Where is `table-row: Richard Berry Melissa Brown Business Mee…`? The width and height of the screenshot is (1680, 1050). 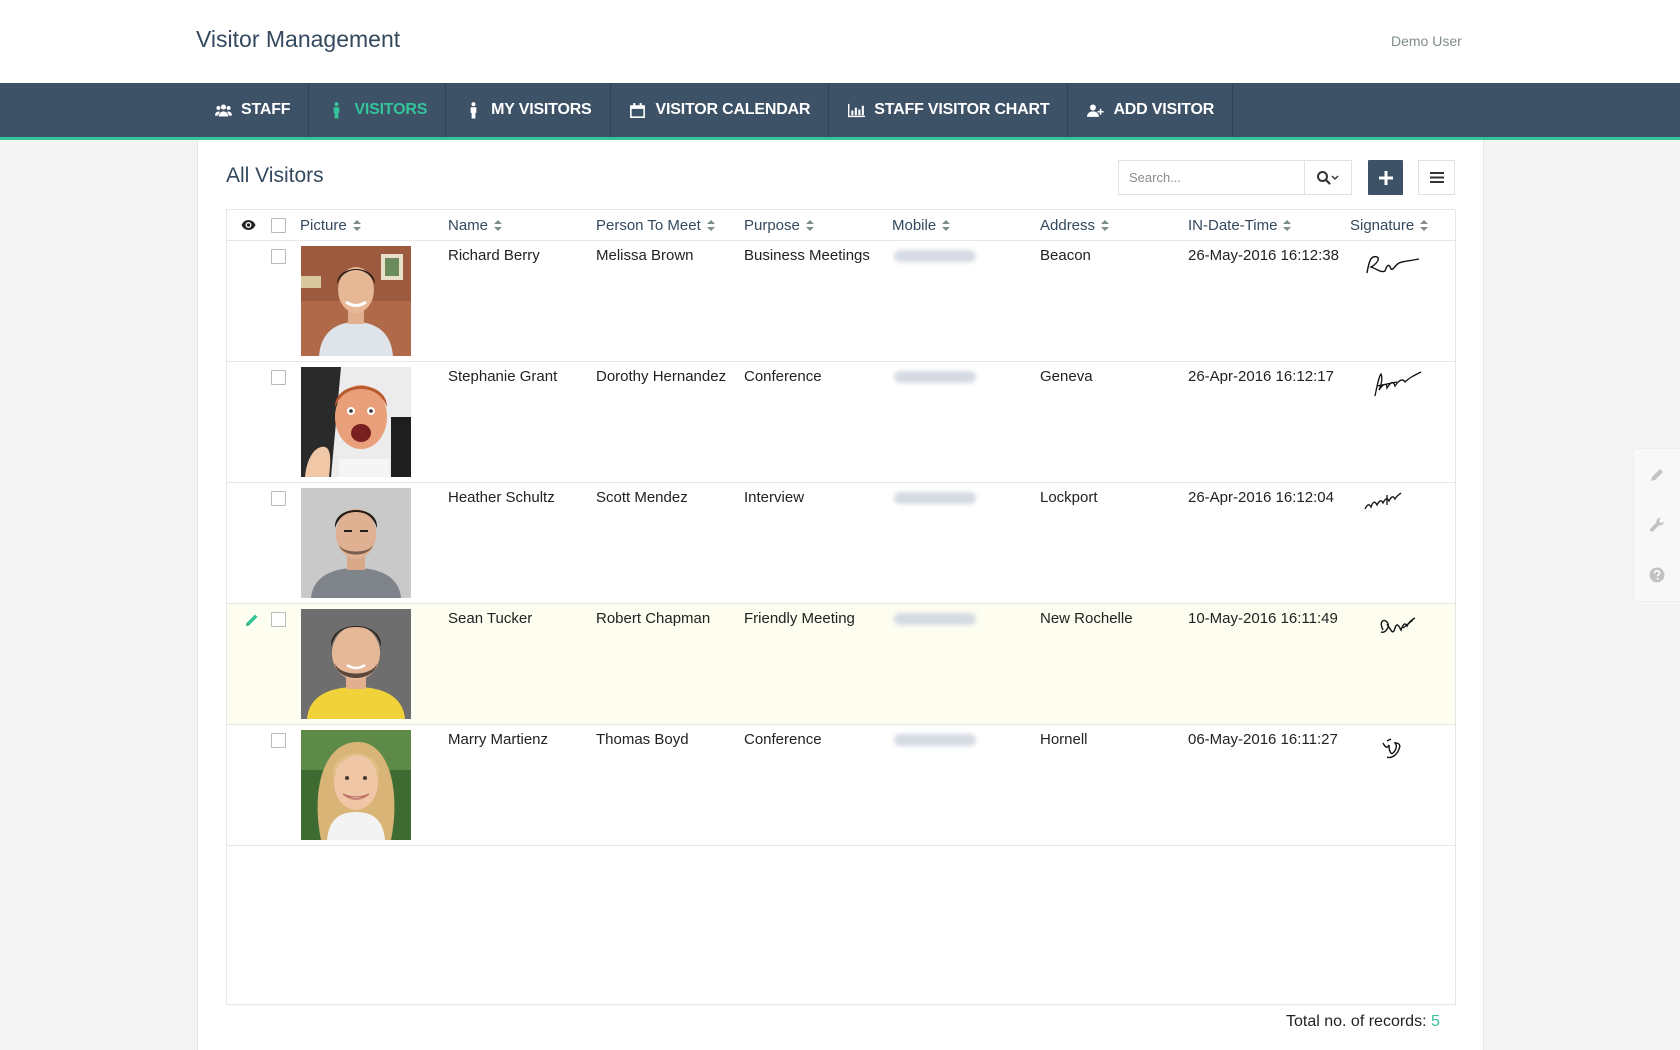 table-row: Richard Berry Melissa Brown Business Mee… is located at coordinates (841, 301).